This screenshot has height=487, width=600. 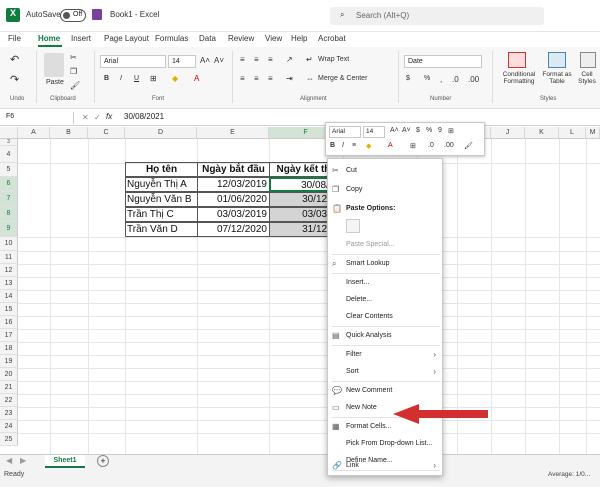 What do you see at coordinates (256, 78) in the screenshot?
I see `align-center-icon: ≡` at bounding box center [256, 78].